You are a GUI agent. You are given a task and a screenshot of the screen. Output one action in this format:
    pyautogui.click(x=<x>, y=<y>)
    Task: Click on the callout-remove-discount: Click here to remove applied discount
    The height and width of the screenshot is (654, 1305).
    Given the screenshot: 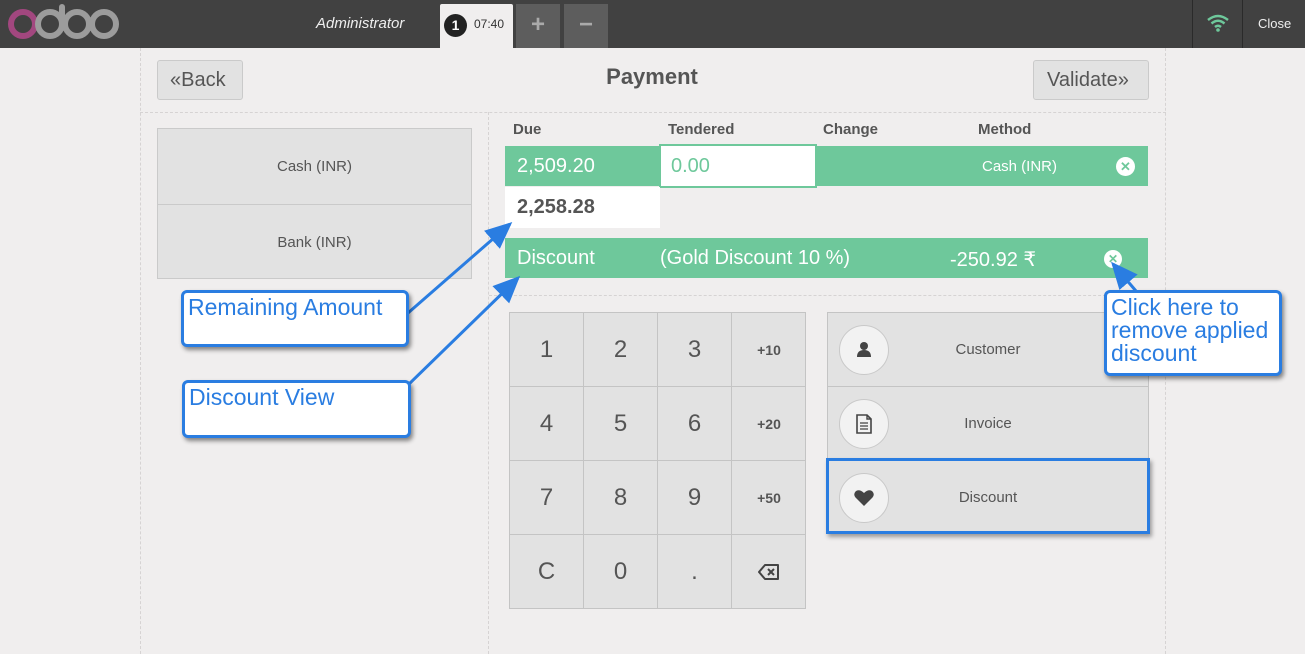 What is the action you would take?
    pyautogui.click(x=1193, y=333)
    